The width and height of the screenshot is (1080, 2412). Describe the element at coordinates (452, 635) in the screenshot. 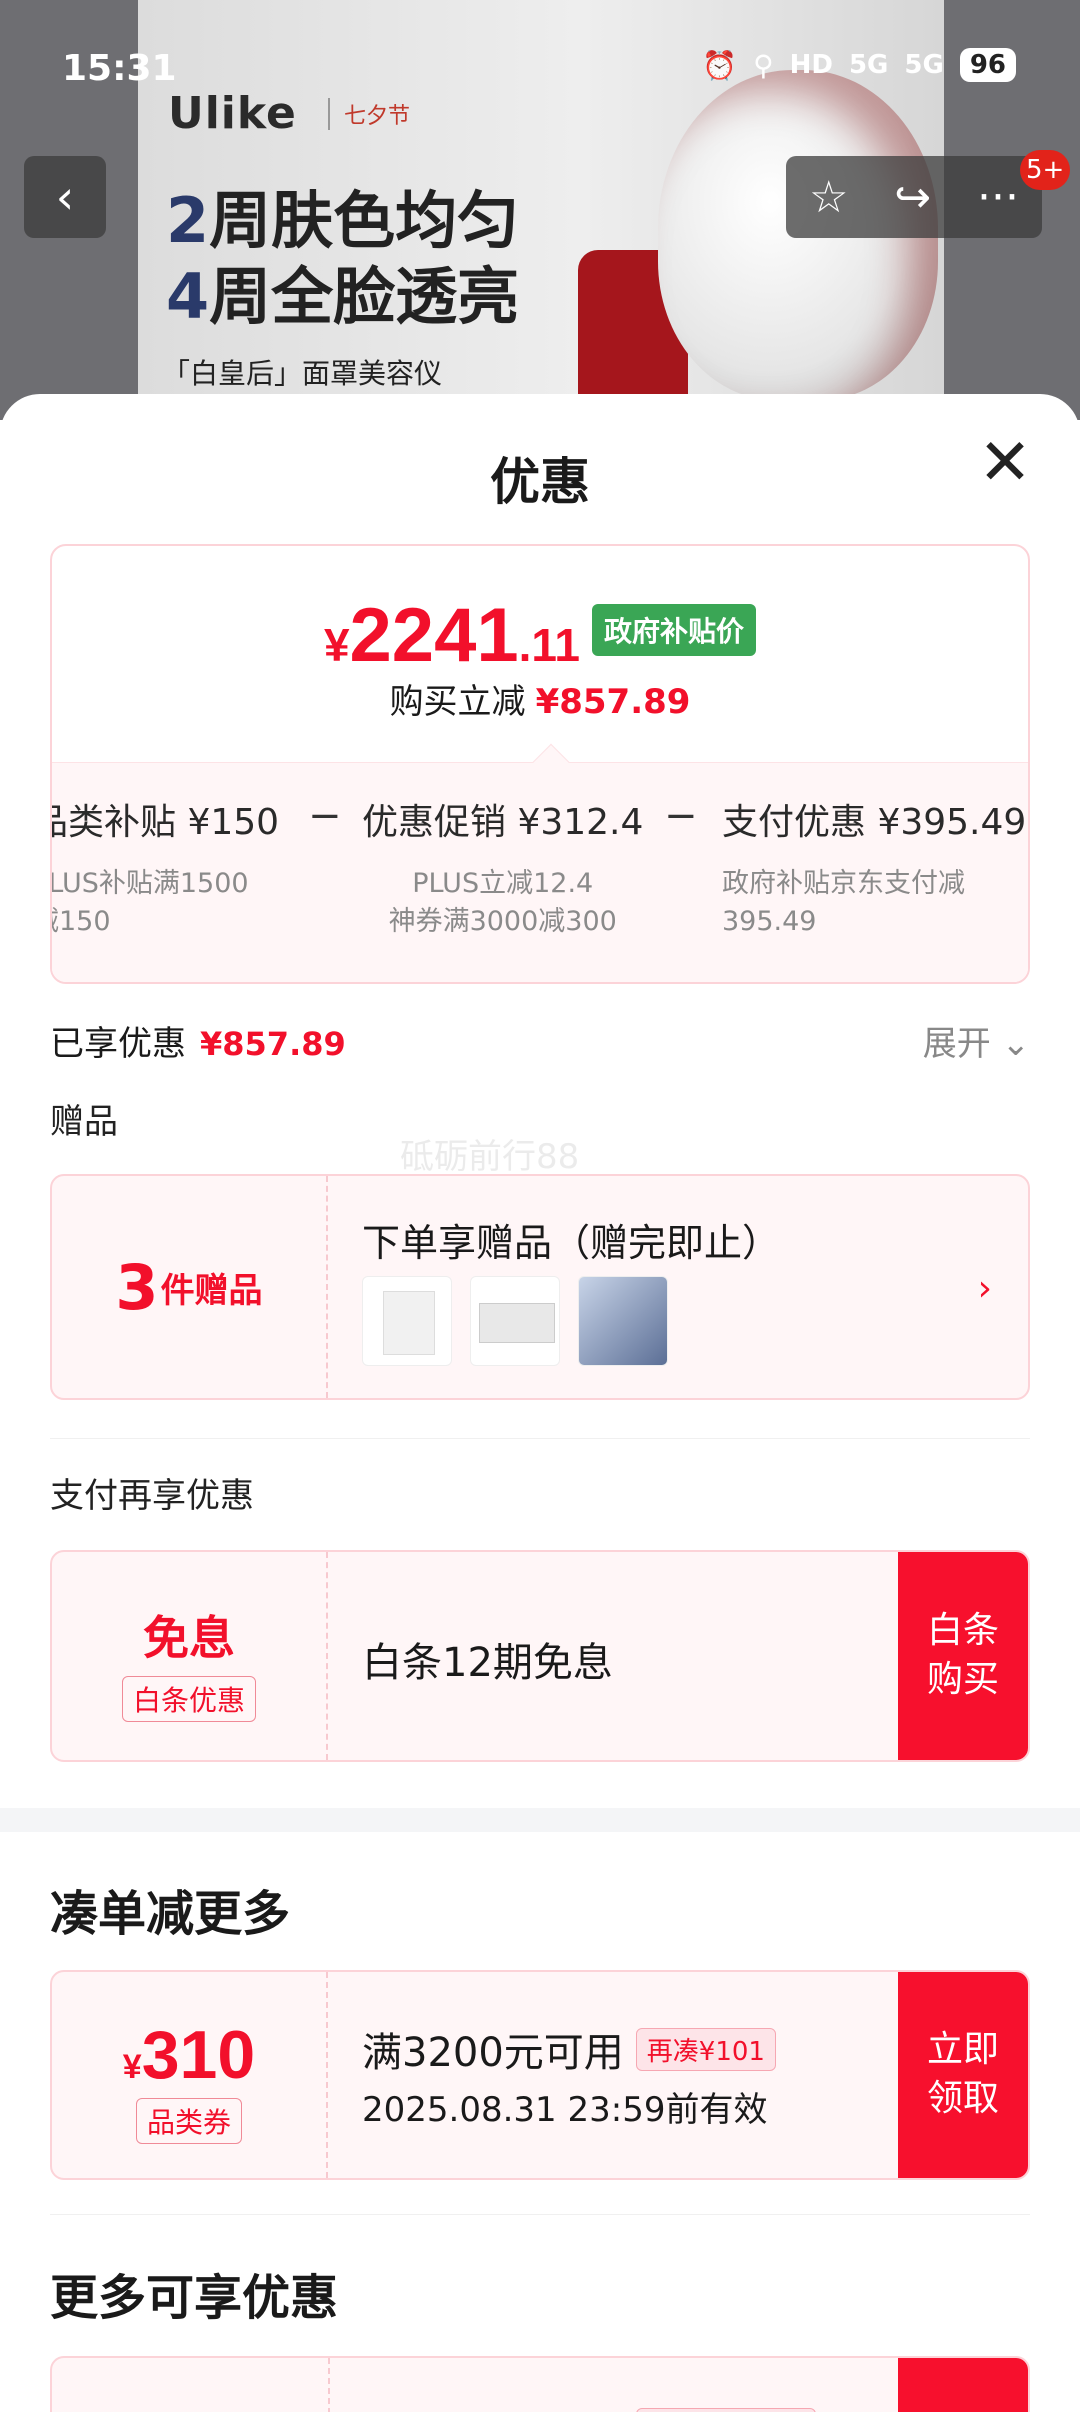

I see `final-price: ¥2241.11` at that location.